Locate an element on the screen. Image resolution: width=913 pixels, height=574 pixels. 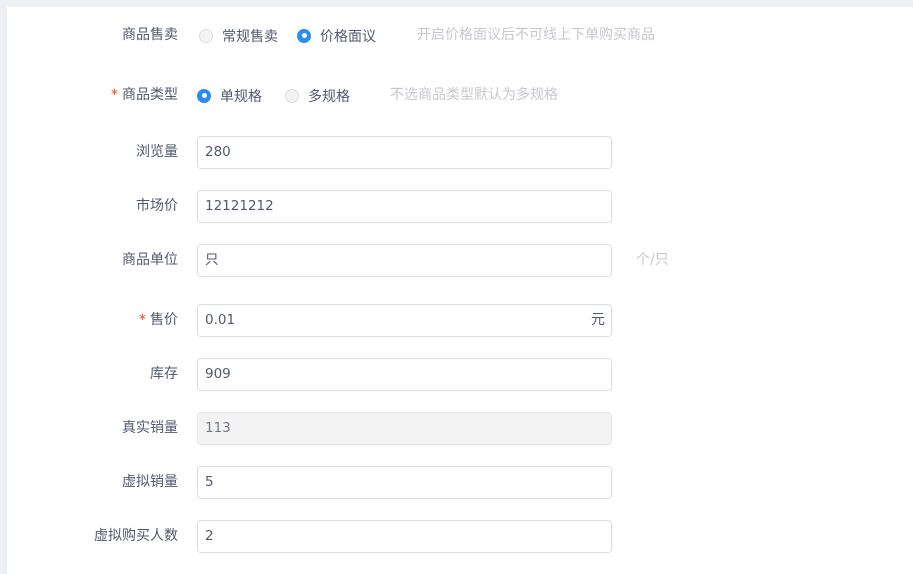
product-type-row: * 商品类型 单规格 多规格 不选商品类型默认为多规格 is located at coordinates (460, 95).